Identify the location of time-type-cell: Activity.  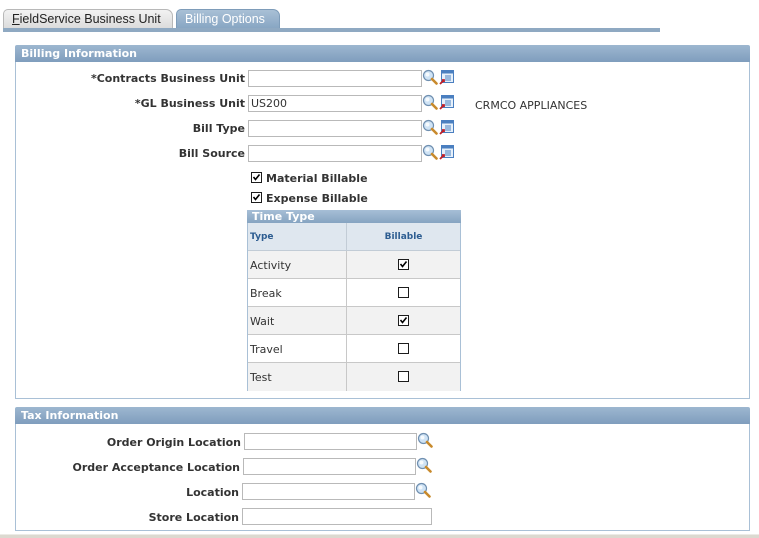
(271, 265).